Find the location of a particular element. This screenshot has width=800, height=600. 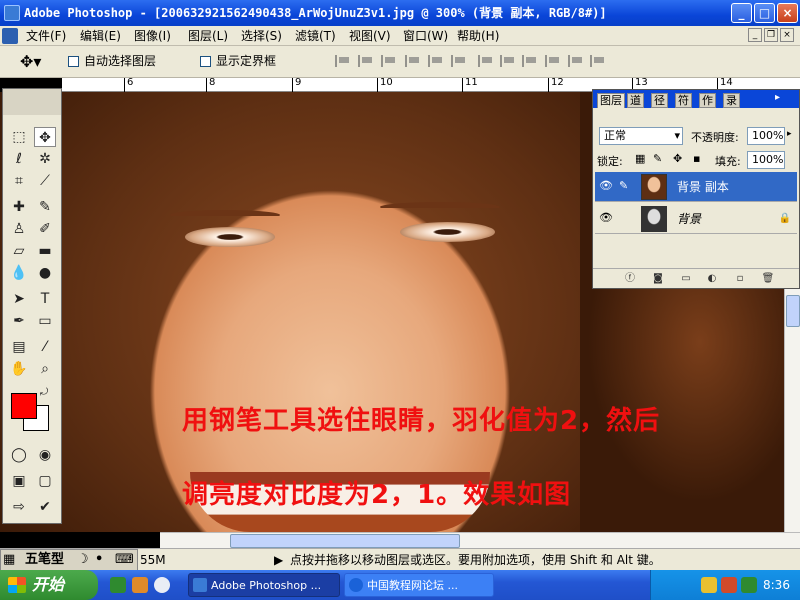

distribute-vcenter-icon is located at coordinates (509, 61).